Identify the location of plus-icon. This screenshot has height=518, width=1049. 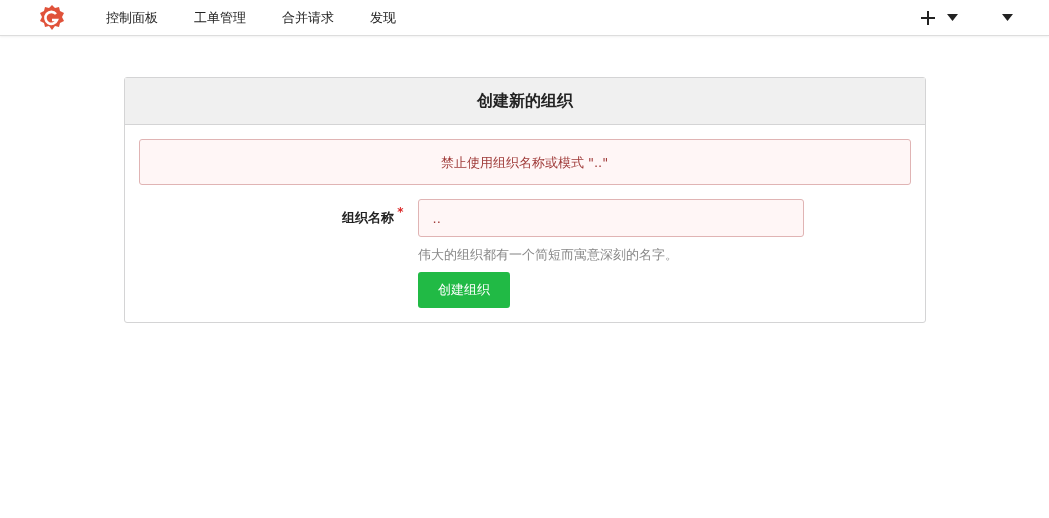
(928, 17).